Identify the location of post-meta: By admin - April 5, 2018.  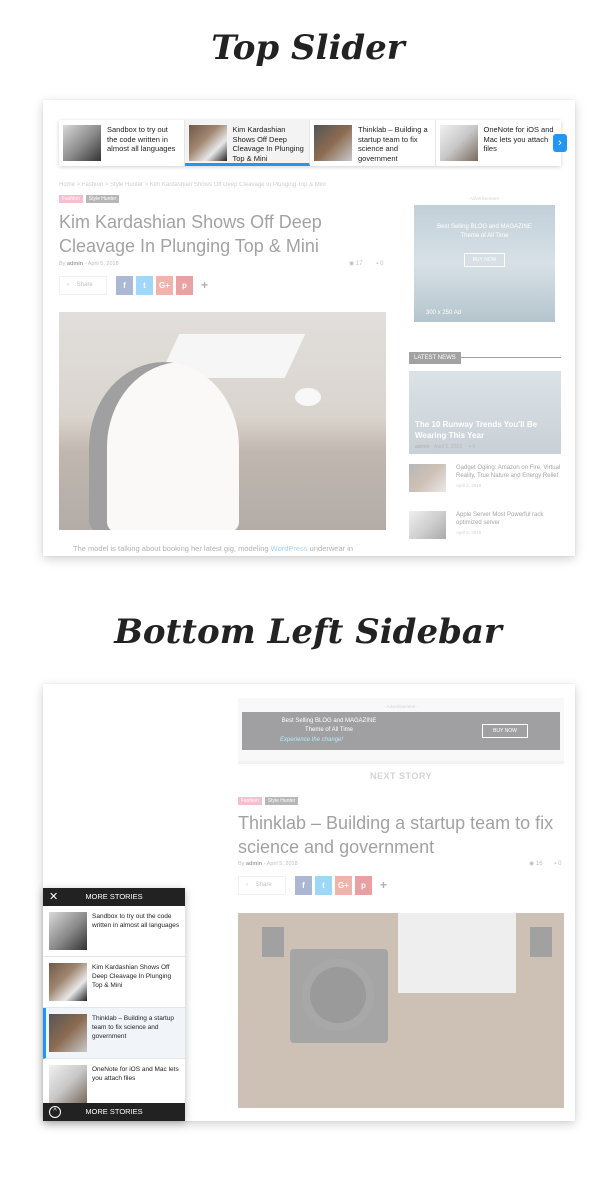
(268, 864).